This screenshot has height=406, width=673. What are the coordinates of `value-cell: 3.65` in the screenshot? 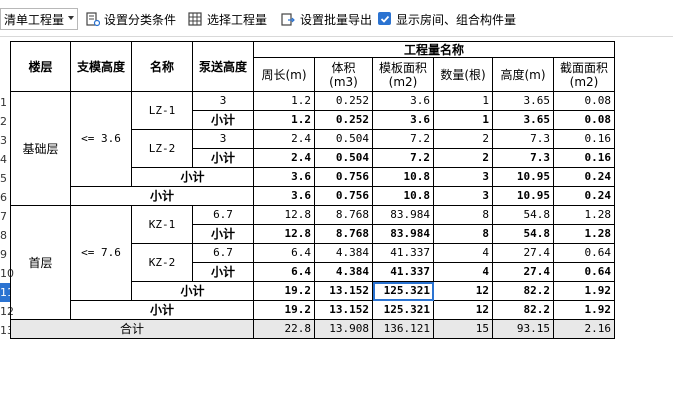 It's located at (523, 101).